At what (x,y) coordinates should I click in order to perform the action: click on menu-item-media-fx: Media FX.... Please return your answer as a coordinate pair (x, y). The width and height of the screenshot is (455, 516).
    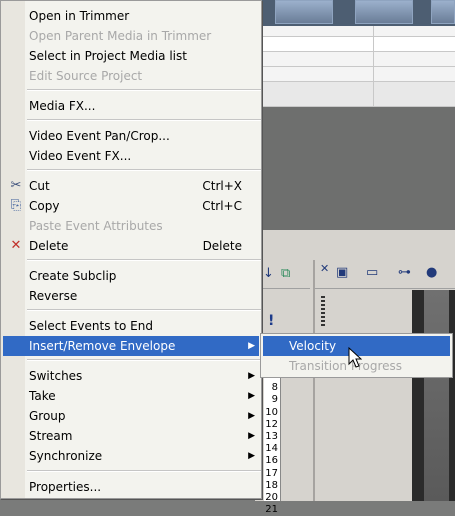
    Looking at the image, I should click on (131, 106).